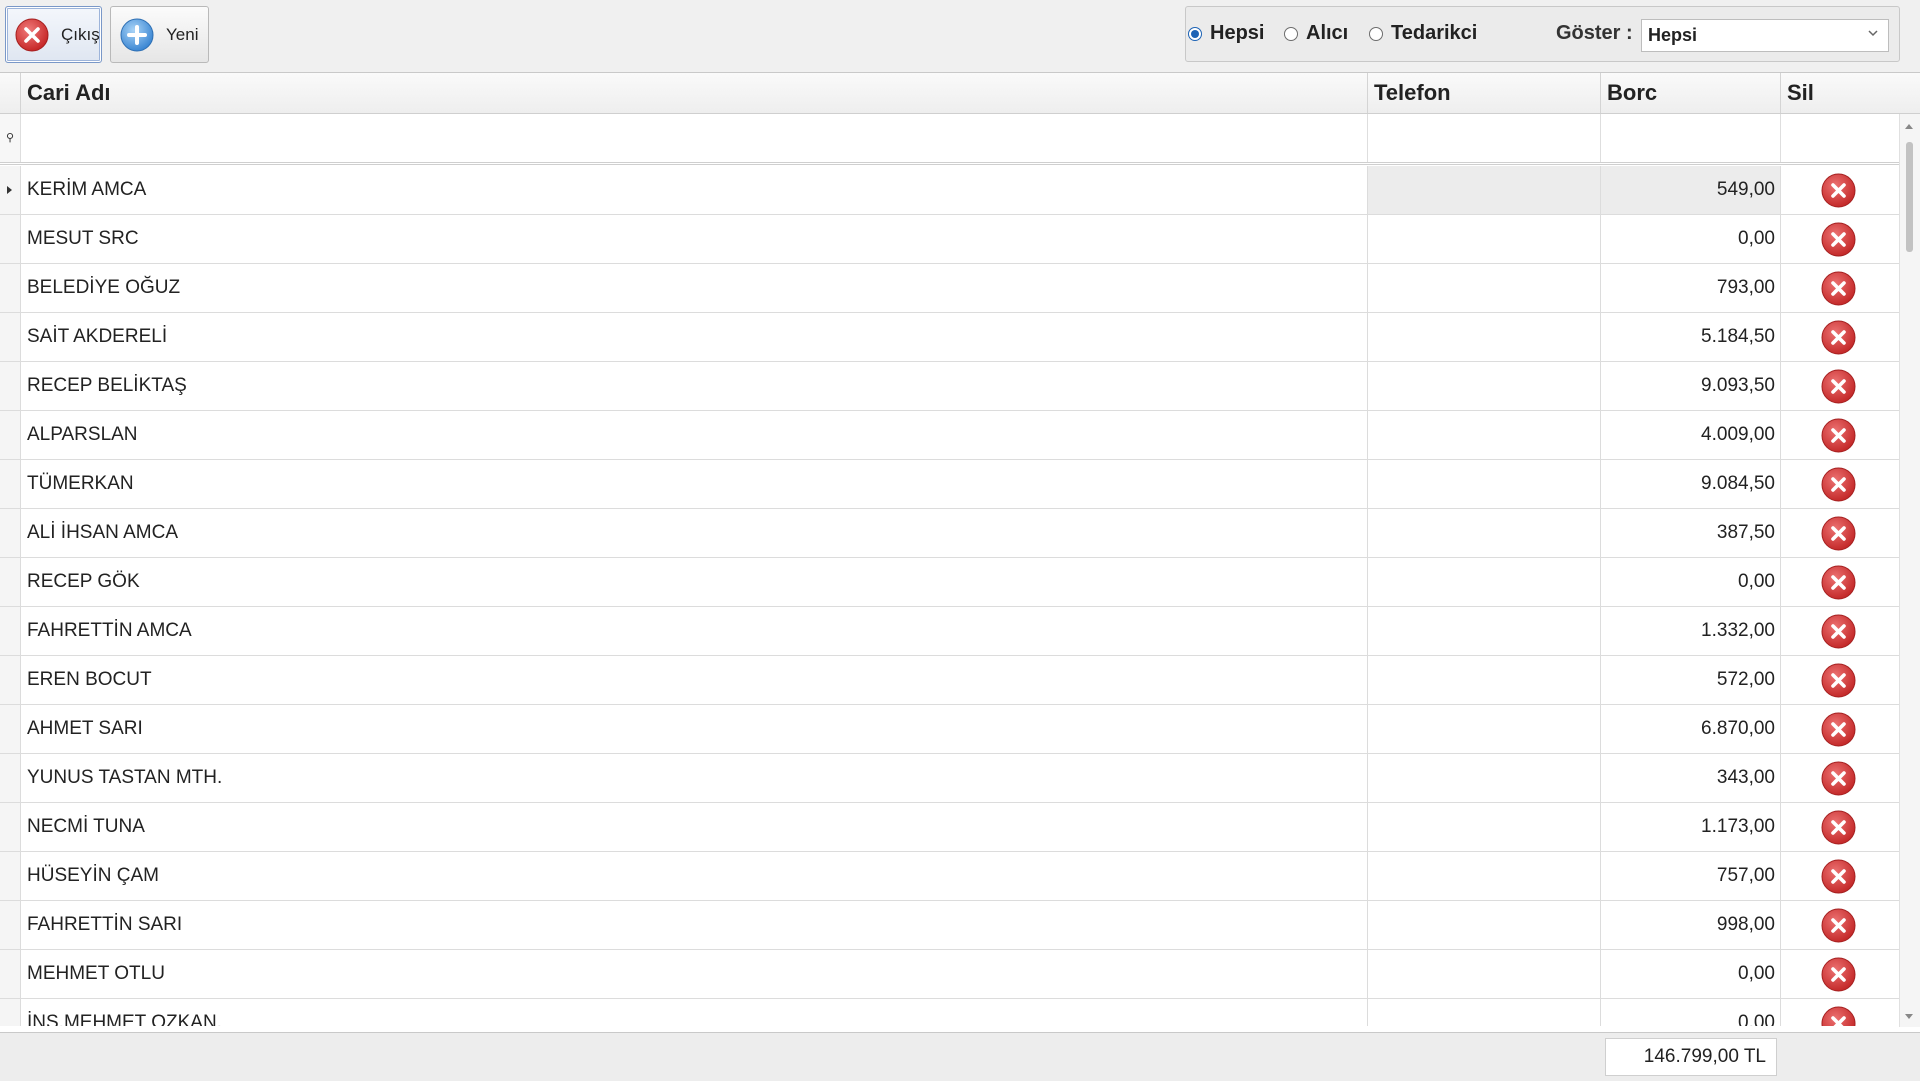  I want to click on cell-name: FAHRETTİN SARI, so click(693, 925).